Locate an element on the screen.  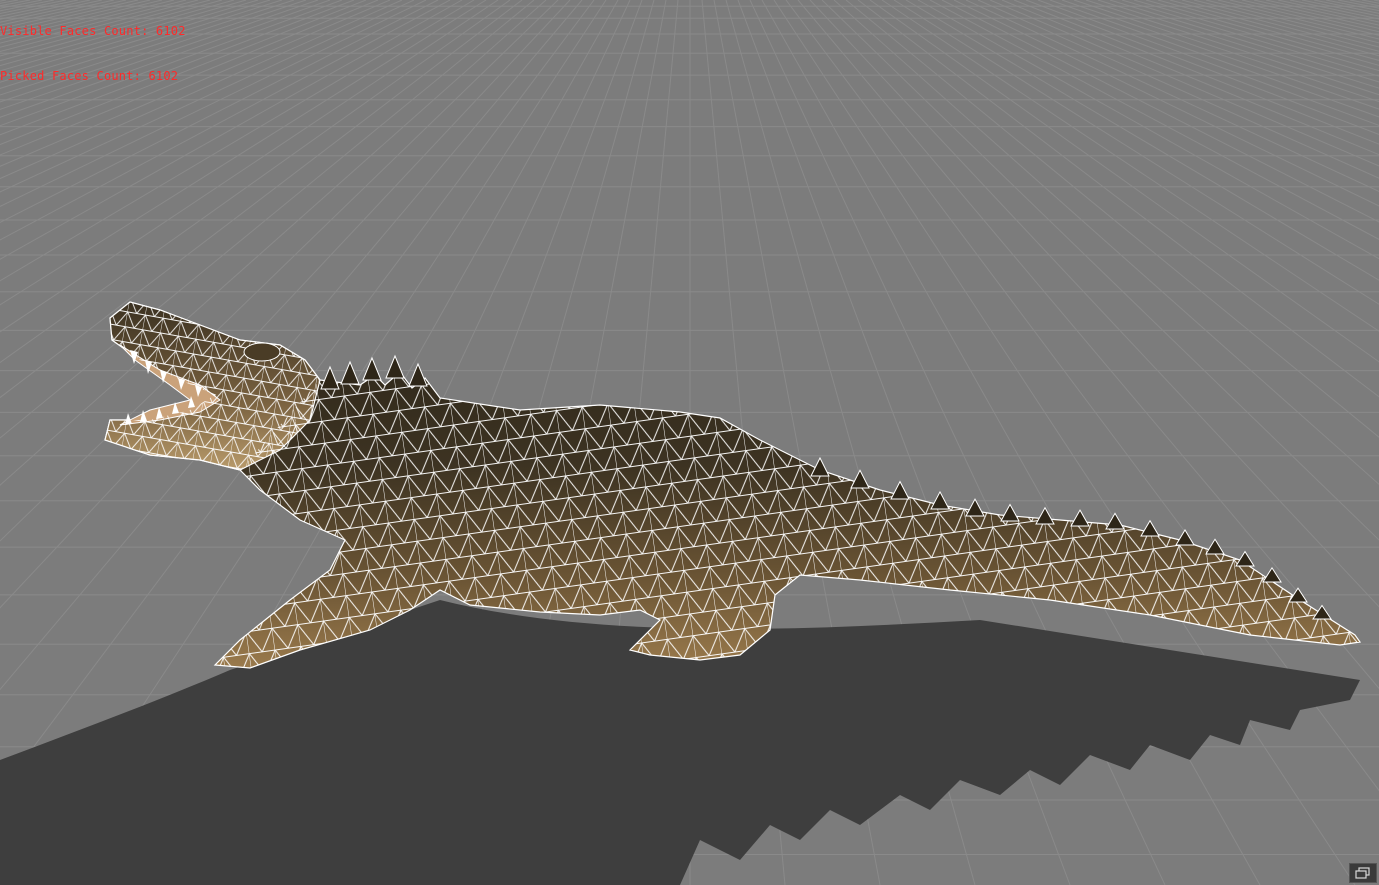
restore-window-icon is located at coordinates (1362, 873).